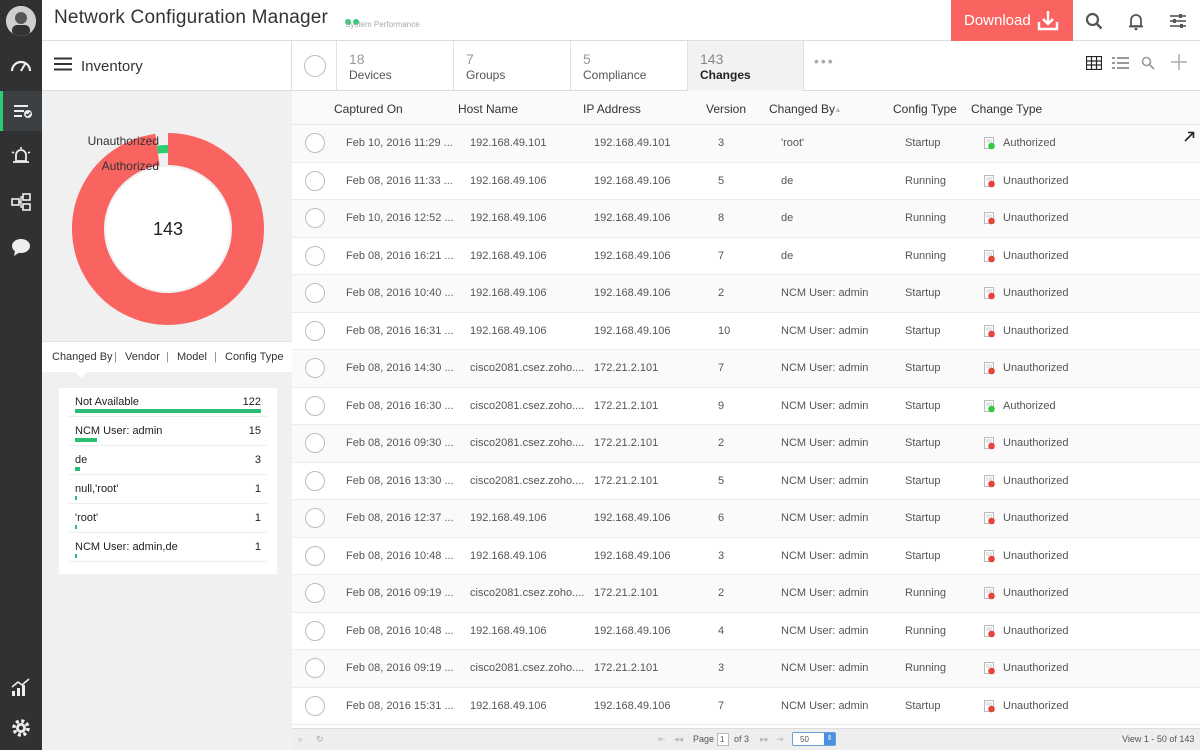  Describe the element at coordinates (21, 21) in the screenshot. I see `user-avatar` at that location.